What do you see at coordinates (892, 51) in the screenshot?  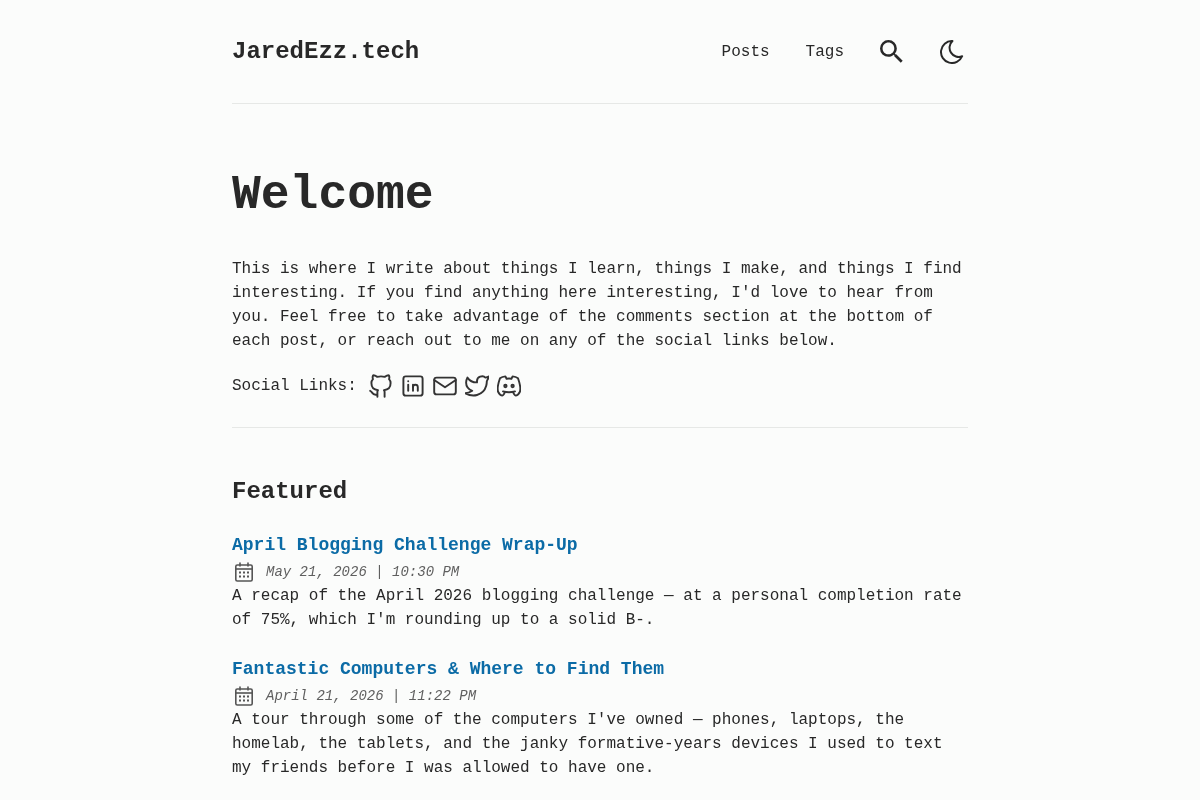 I see `search-icon` at bounding box center [892, 51].